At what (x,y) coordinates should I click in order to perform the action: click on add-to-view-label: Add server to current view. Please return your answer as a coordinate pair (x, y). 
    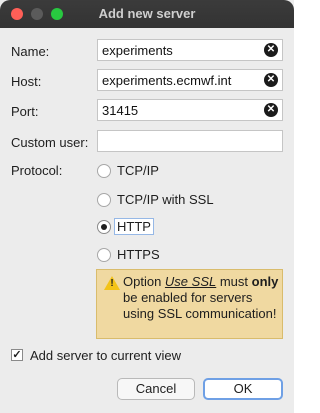
    Looking at the image, I should click on (105, 355).